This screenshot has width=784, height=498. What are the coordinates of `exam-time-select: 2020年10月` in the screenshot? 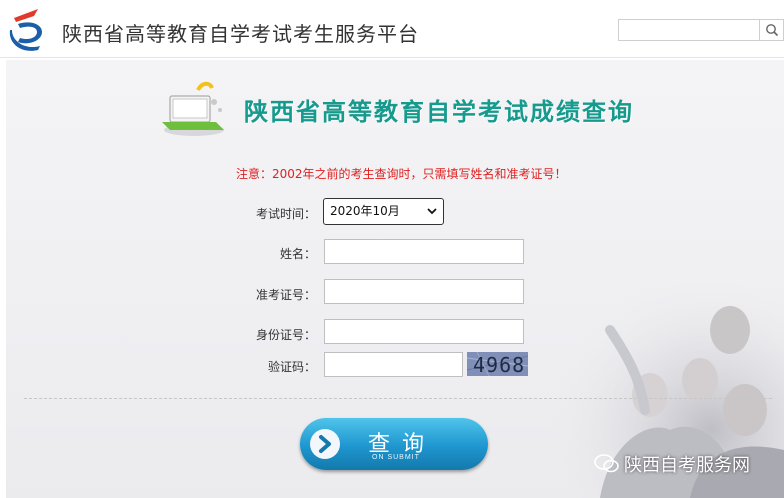 It's located at (383, 211).